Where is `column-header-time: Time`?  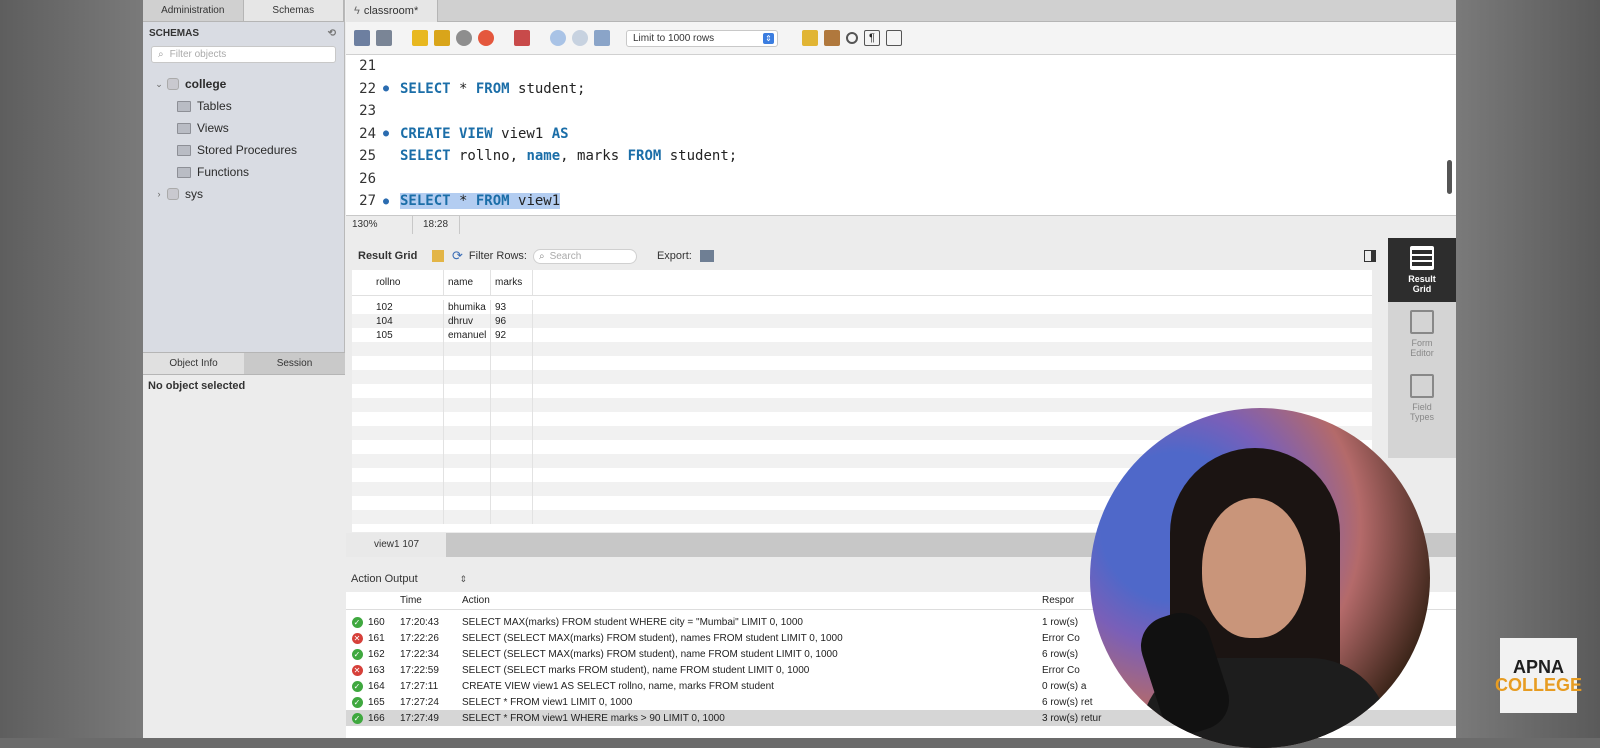 column-header-time: Time is located at coordinates (431, 600).